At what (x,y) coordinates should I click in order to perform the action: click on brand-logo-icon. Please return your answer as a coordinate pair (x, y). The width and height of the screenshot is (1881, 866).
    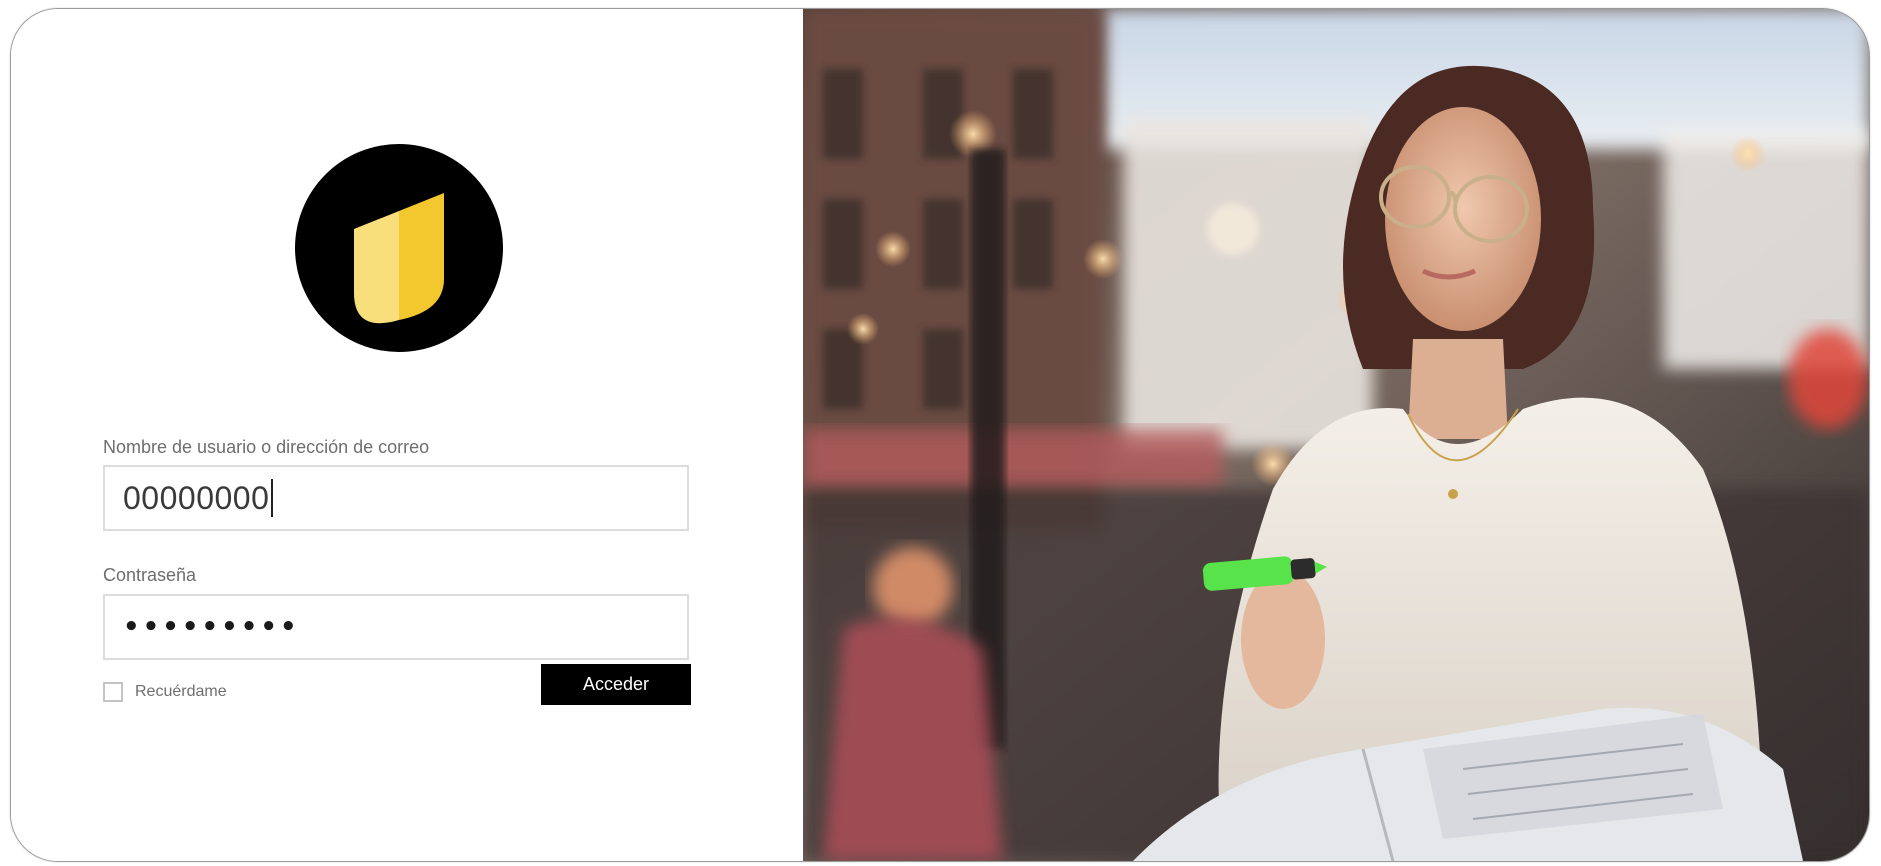
    Looking at the image, I should click on (399, 248).